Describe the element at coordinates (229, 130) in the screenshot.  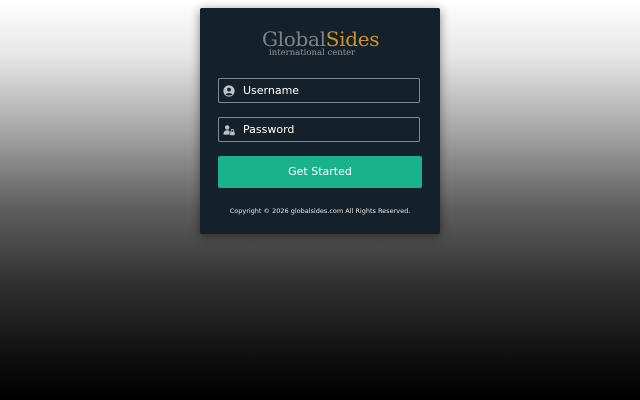
I see `user-lock-icon` at that location.